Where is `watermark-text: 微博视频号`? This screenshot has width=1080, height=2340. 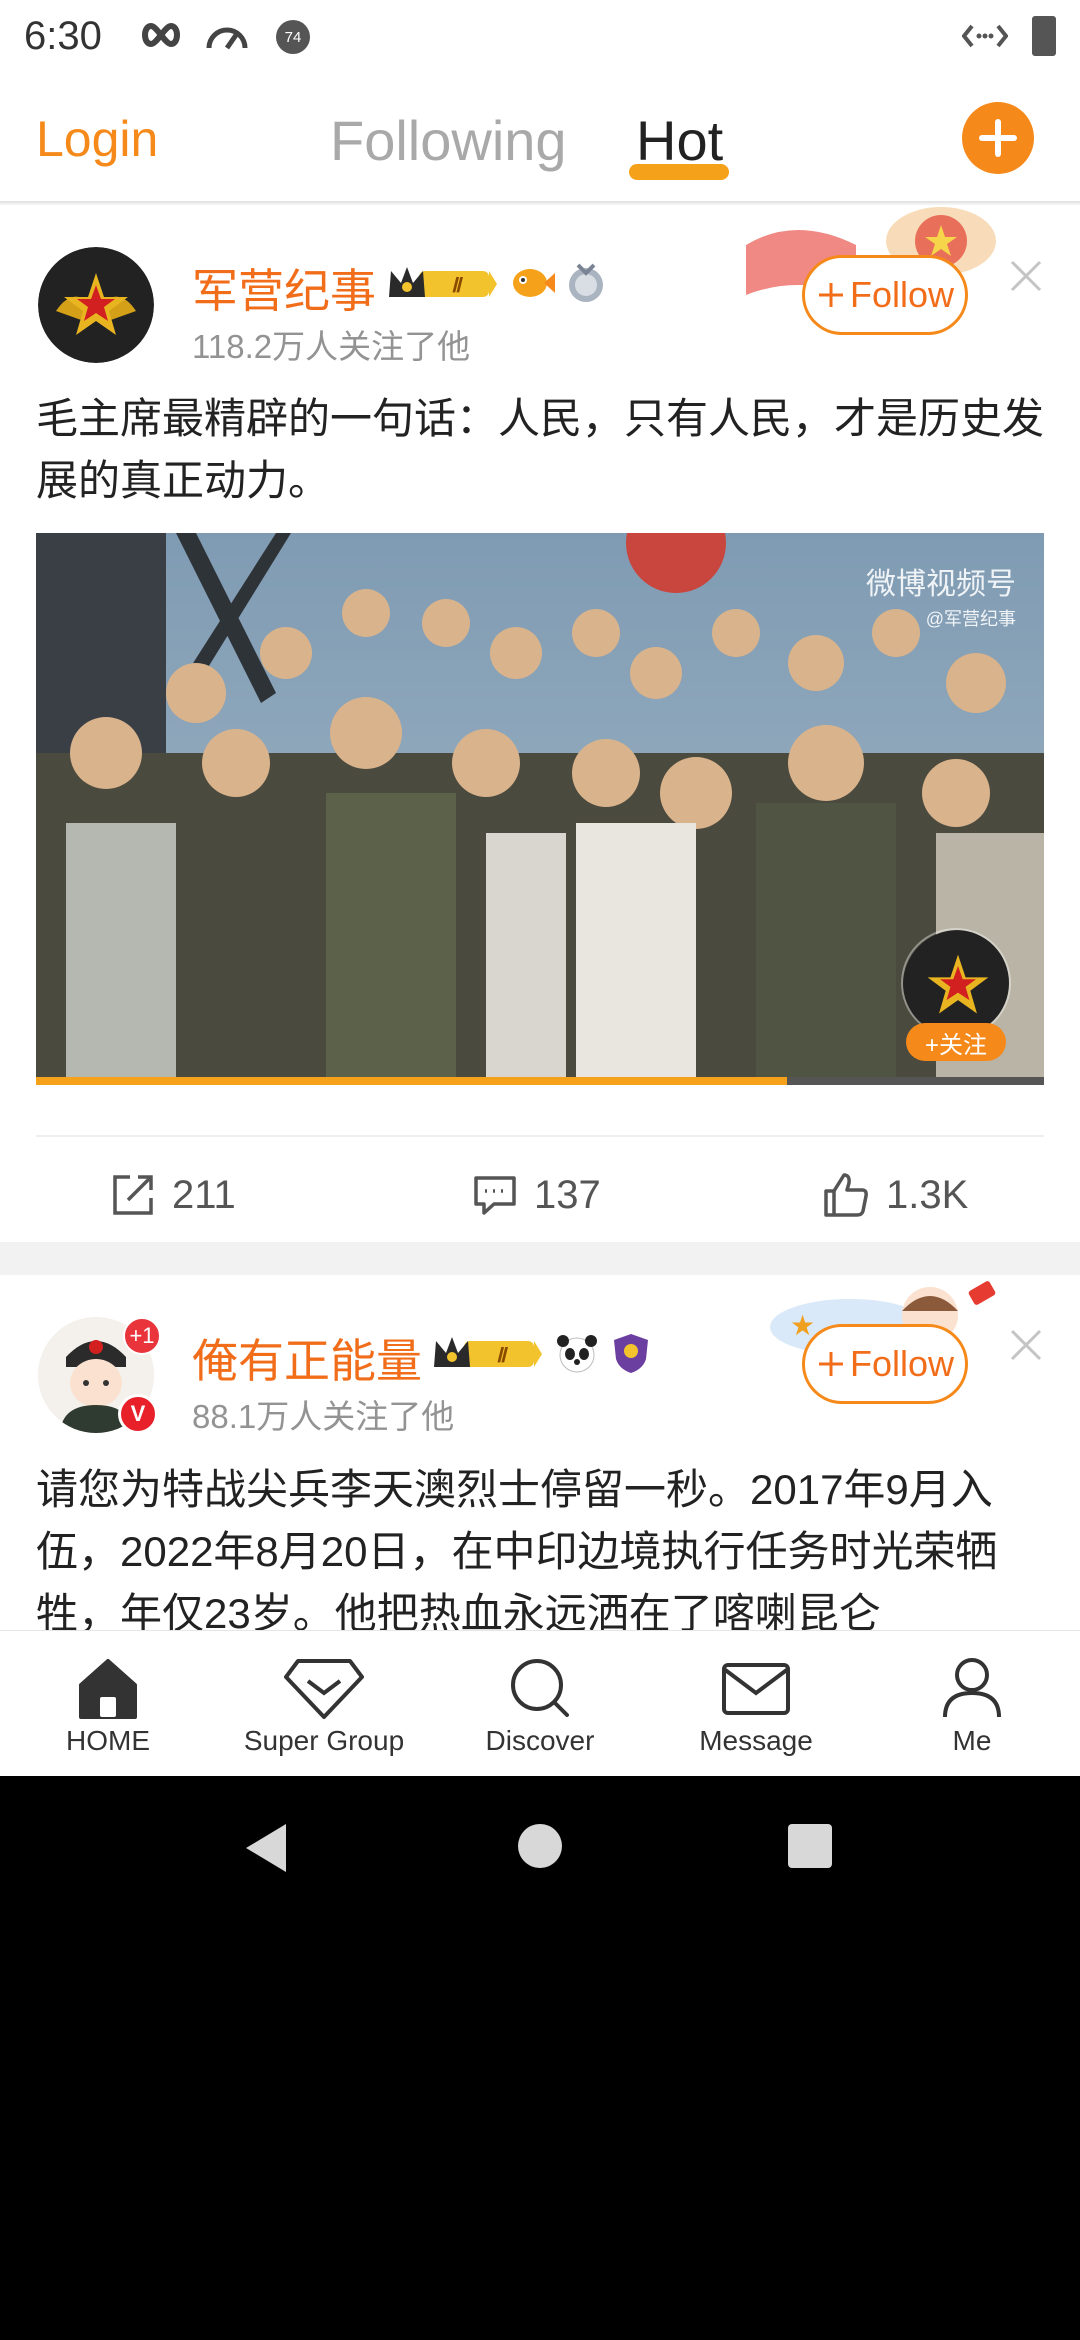 watermark-text: 微博视频号 is located at coordinates (941, 584).